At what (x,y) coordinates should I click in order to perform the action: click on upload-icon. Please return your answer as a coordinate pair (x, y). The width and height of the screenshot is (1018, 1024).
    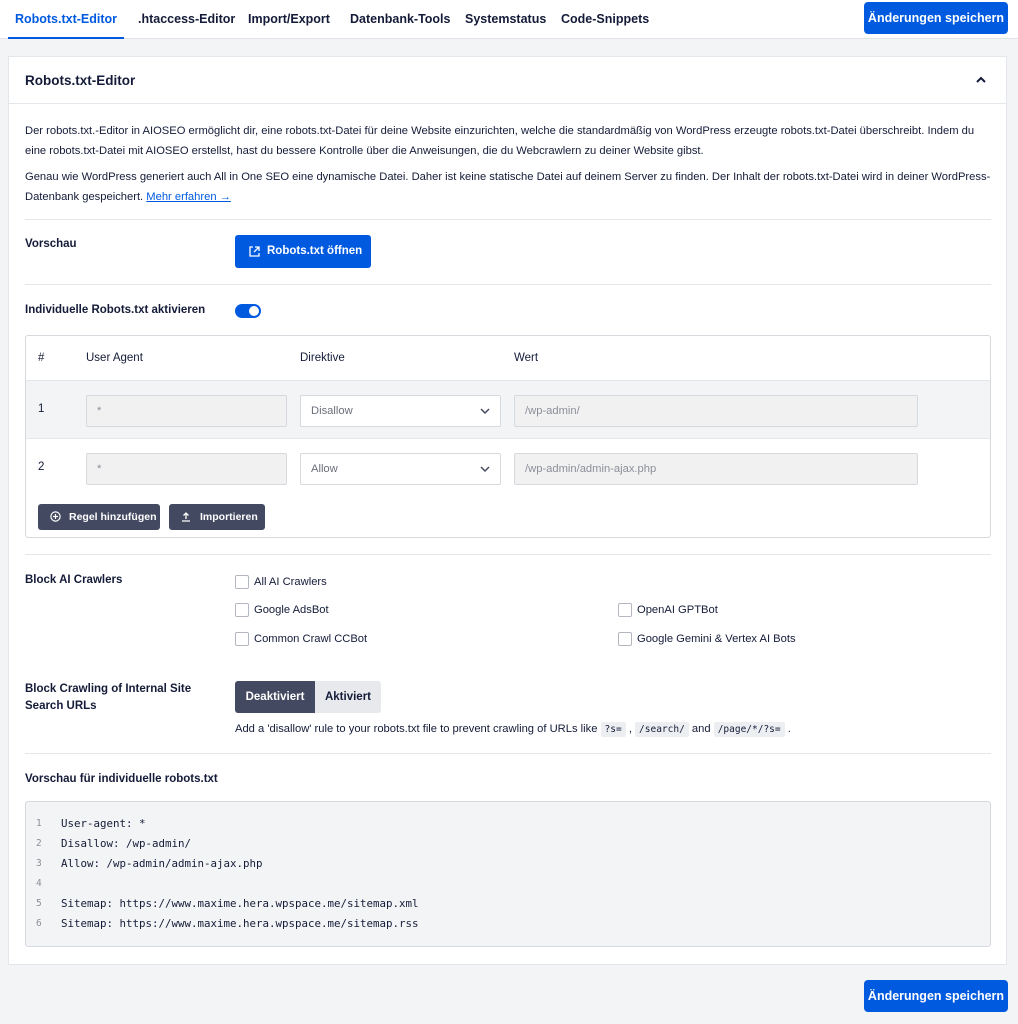
    Looking at the image, I should click on (186, 517).